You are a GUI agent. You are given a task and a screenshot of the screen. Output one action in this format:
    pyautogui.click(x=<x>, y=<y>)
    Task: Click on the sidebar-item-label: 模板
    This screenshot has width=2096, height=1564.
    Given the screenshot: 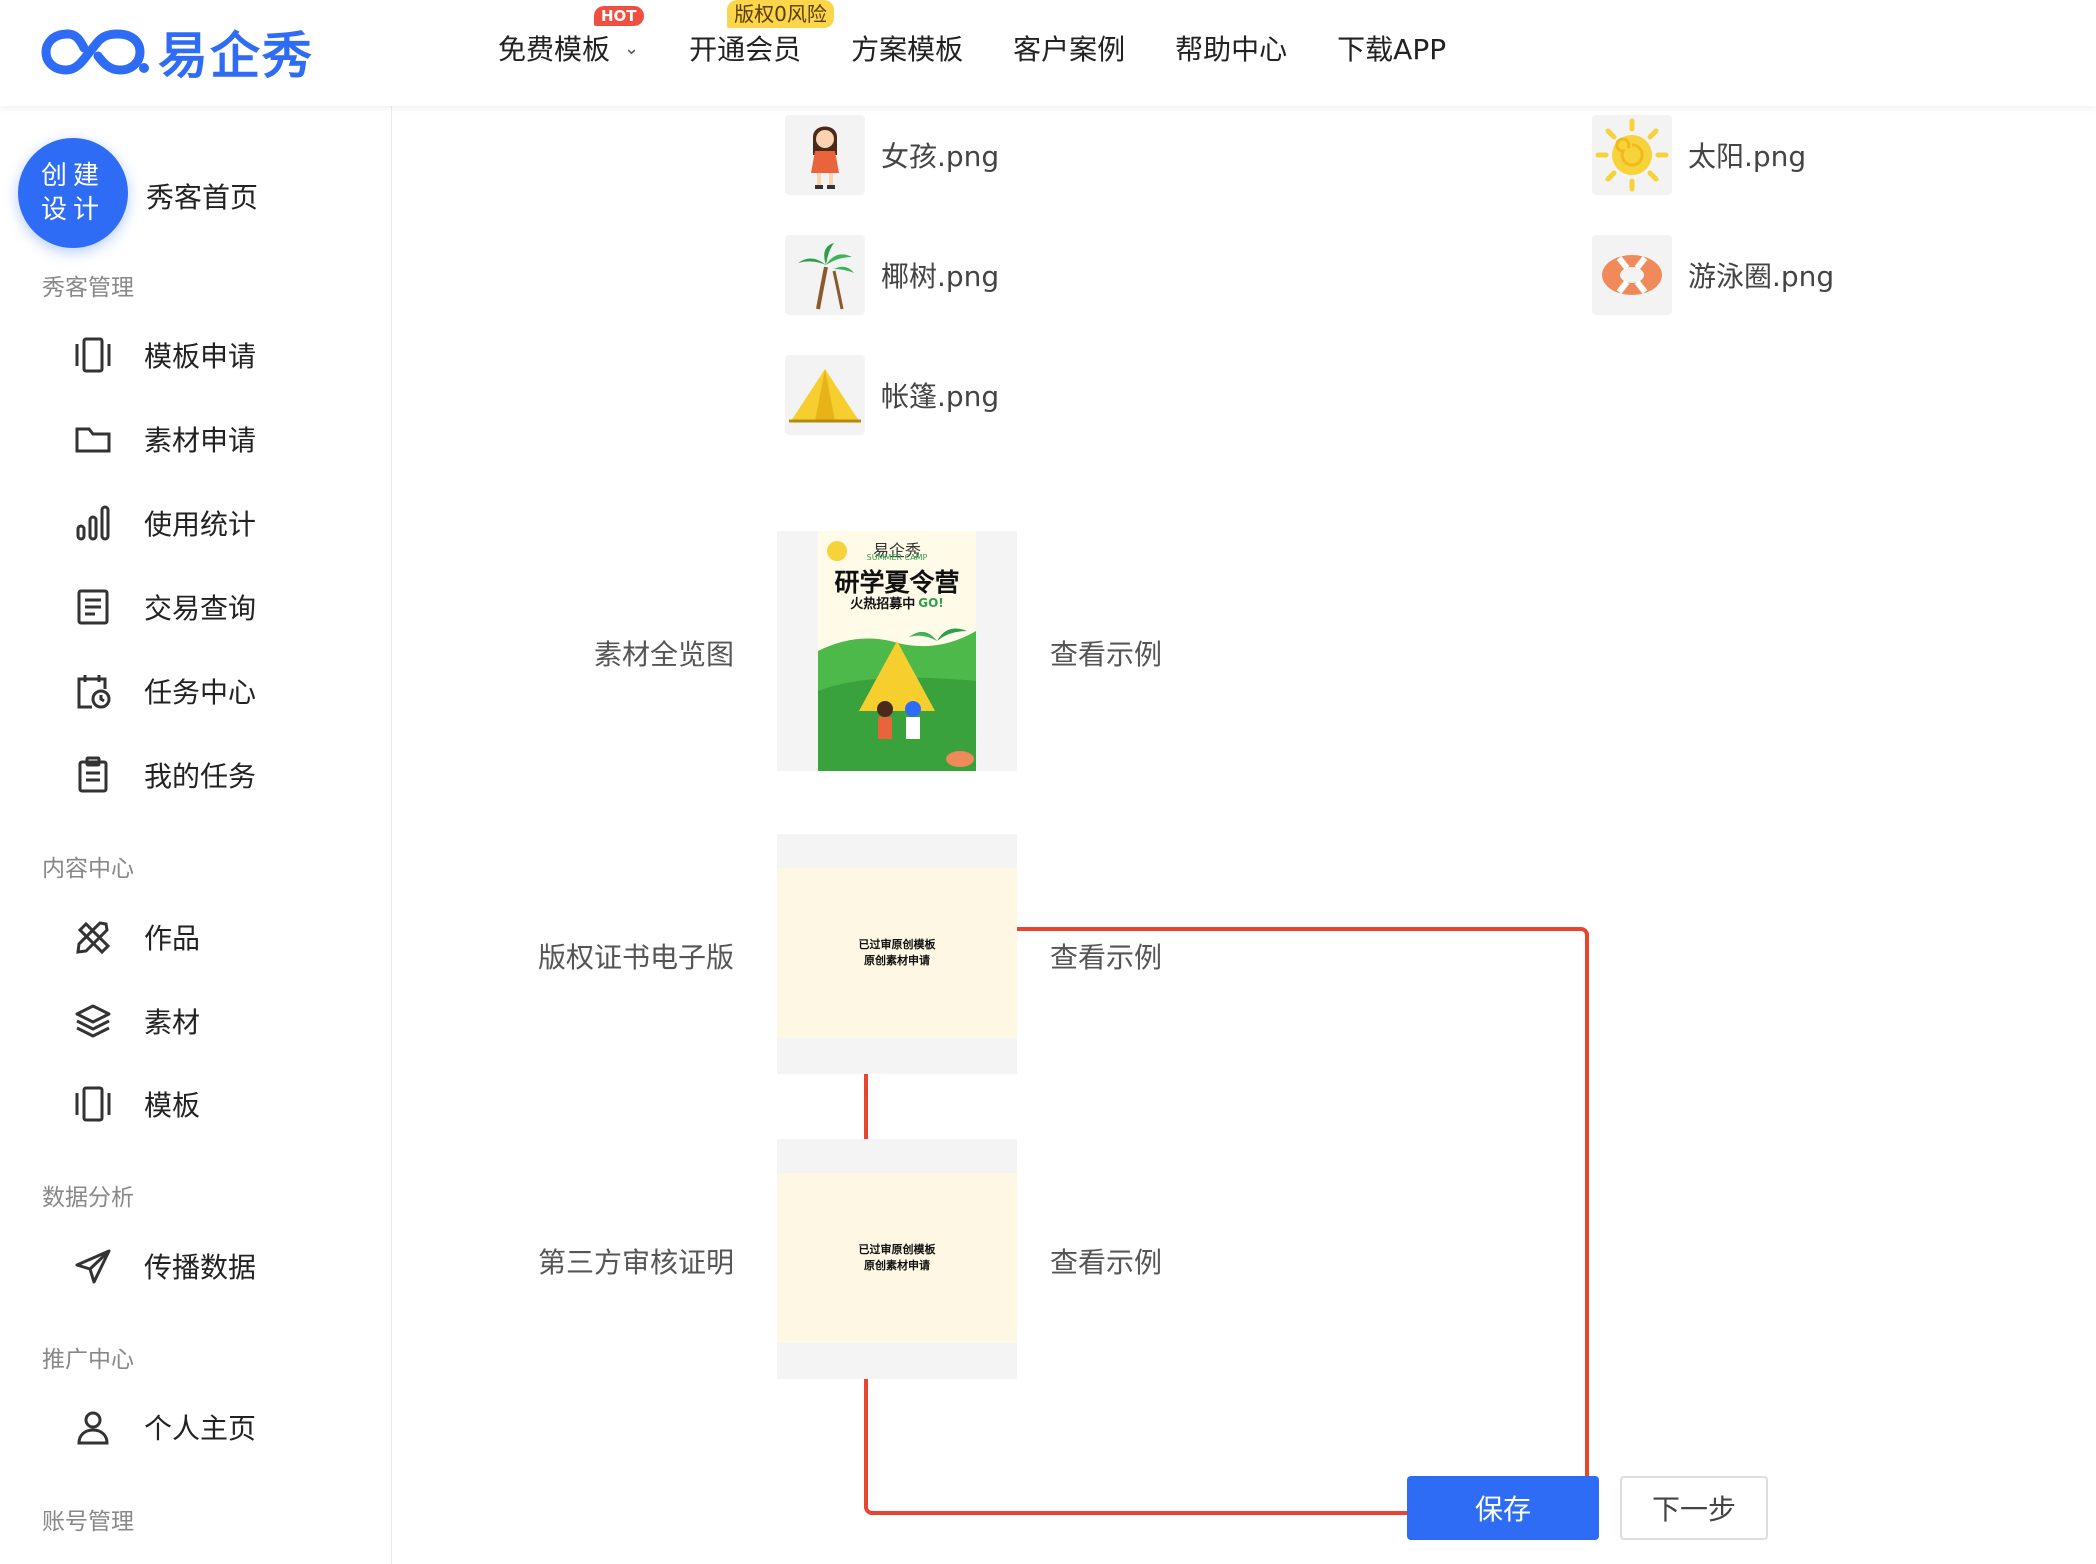 What is the action you would take?
    pyautogui.click(x=172, y=1105)
    